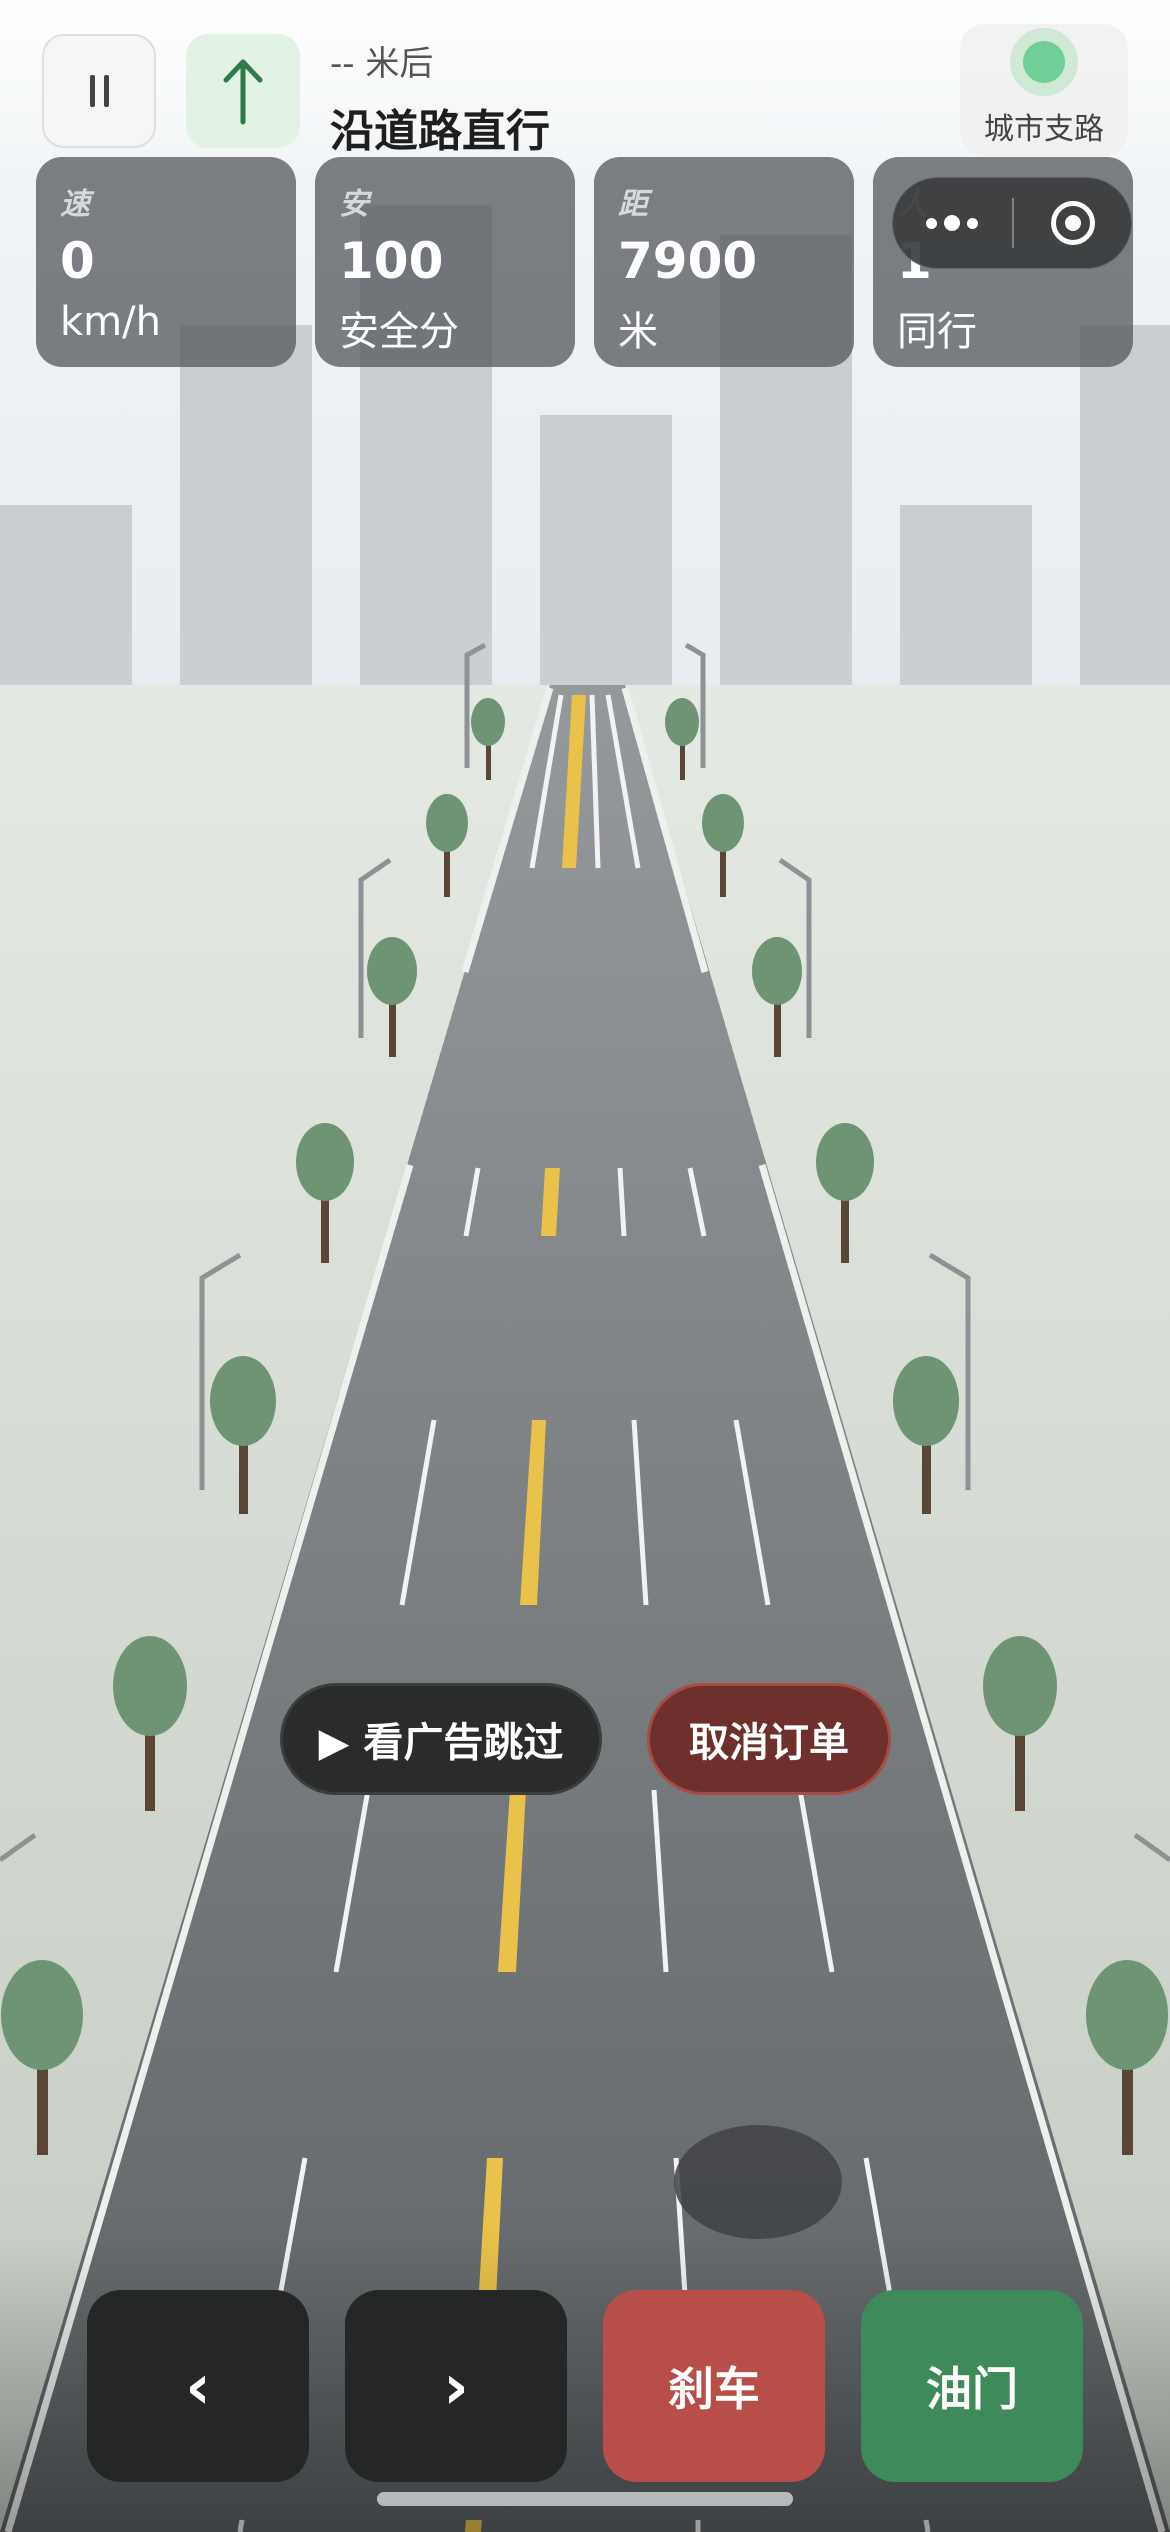 Image resolution: width=1170 pixels, height=2532 pixels. Describe the element at coordinates (399, 332) in the screenshot. I see `stat-unit: 安全分` at that location.